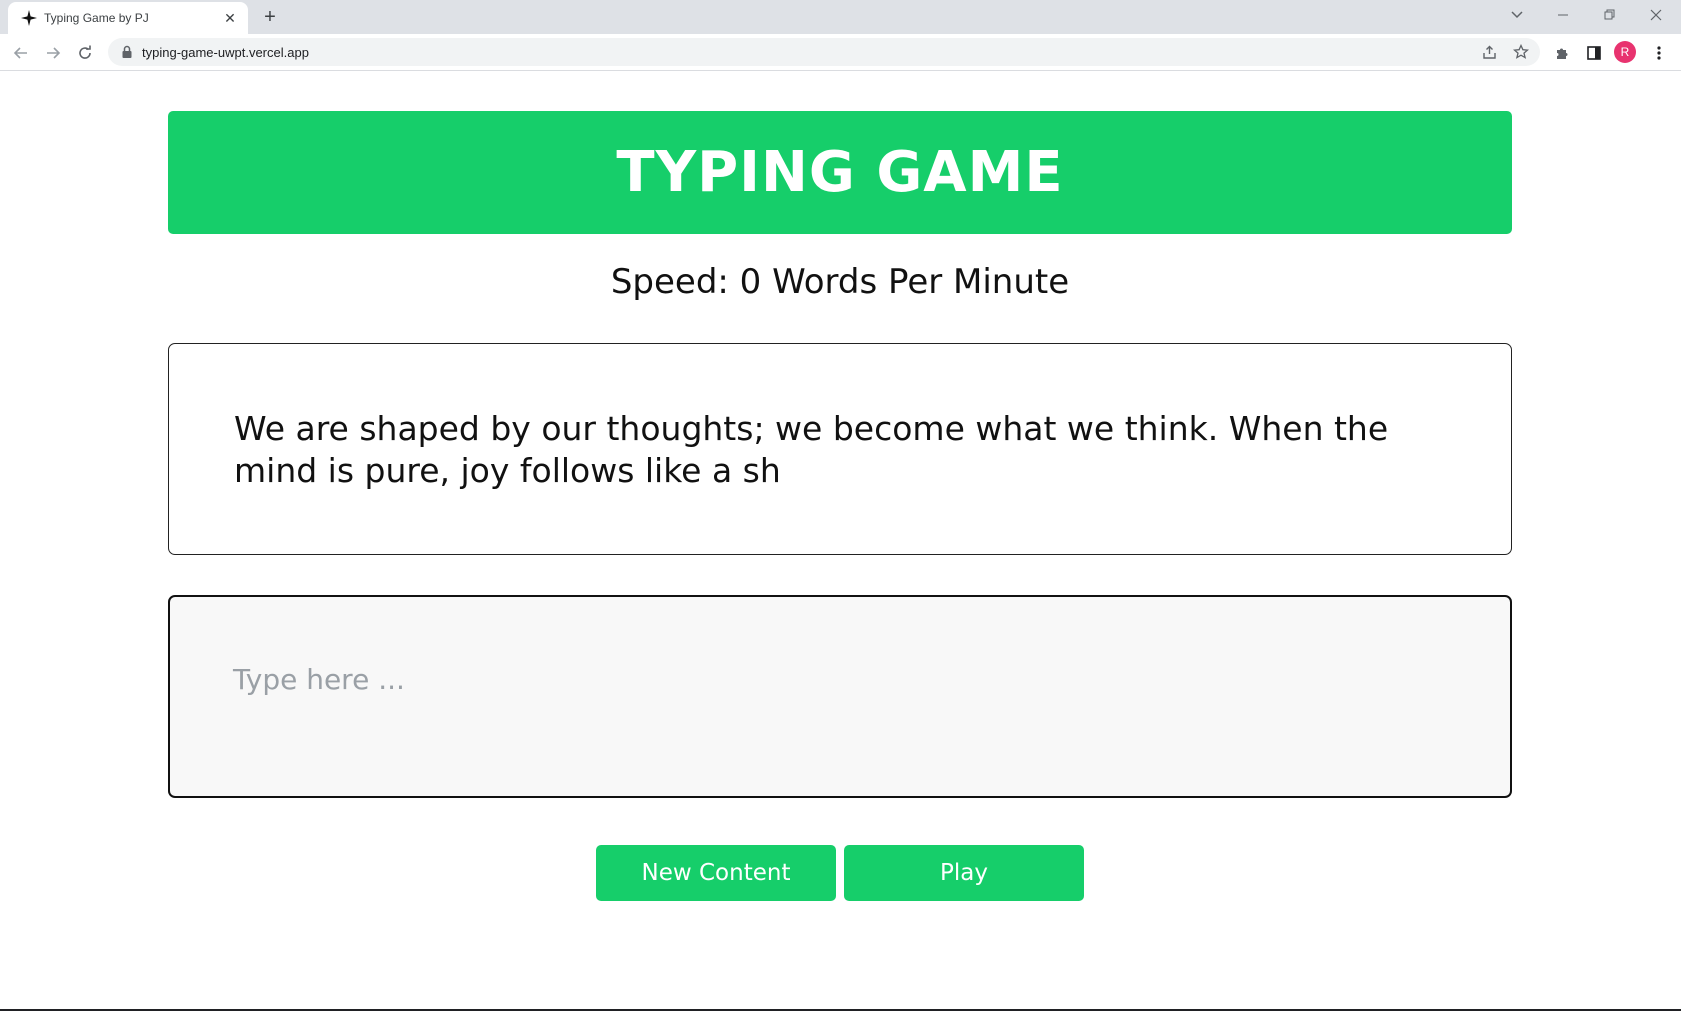  I want to click on close-window-icon, so click(1656, 15).